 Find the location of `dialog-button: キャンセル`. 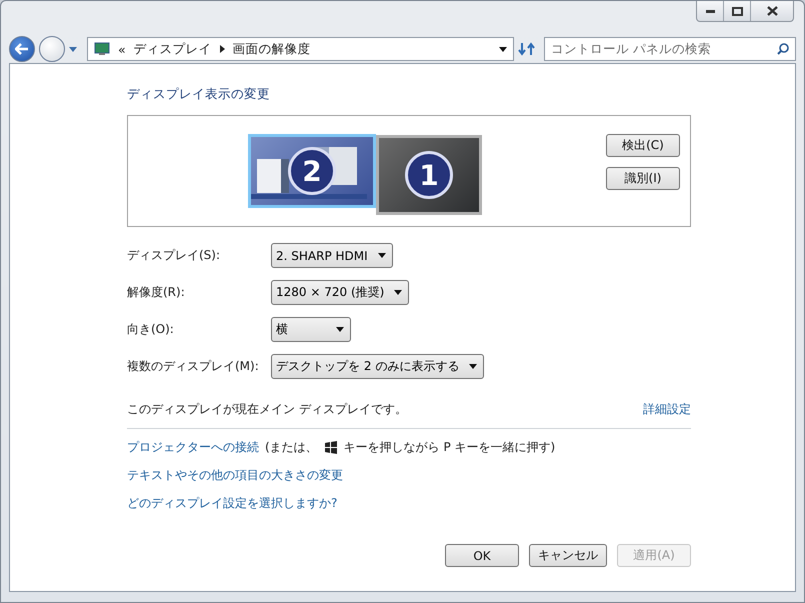

dialog-button: キャンセル is located at coordinates (568, 555).